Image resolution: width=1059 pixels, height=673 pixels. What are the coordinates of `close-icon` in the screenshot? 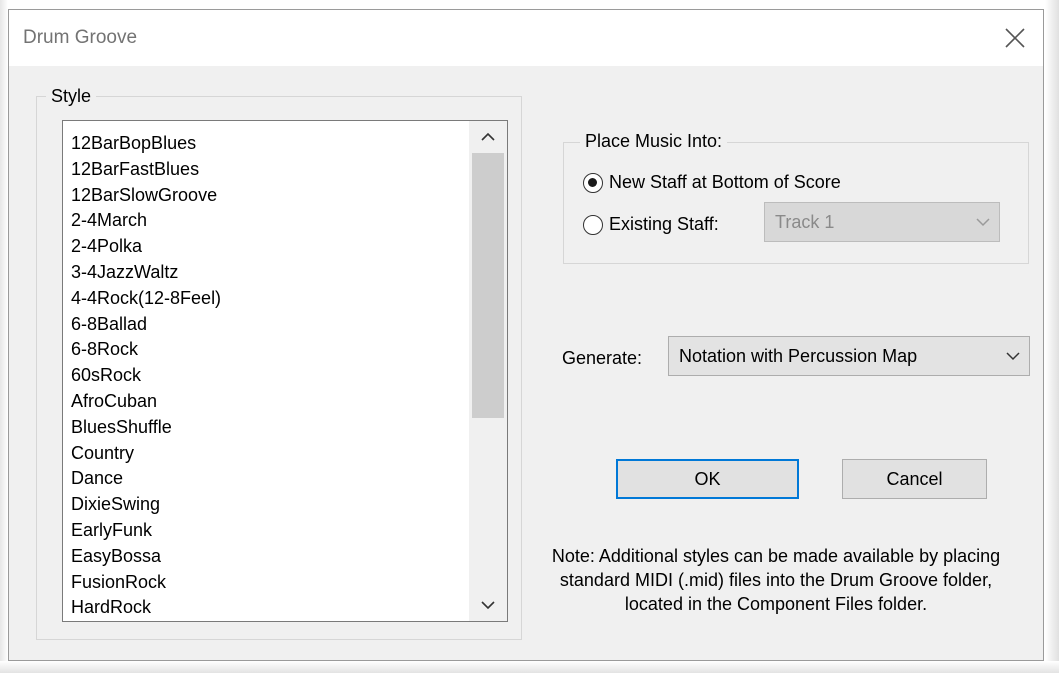 It's located at (1015, 38).